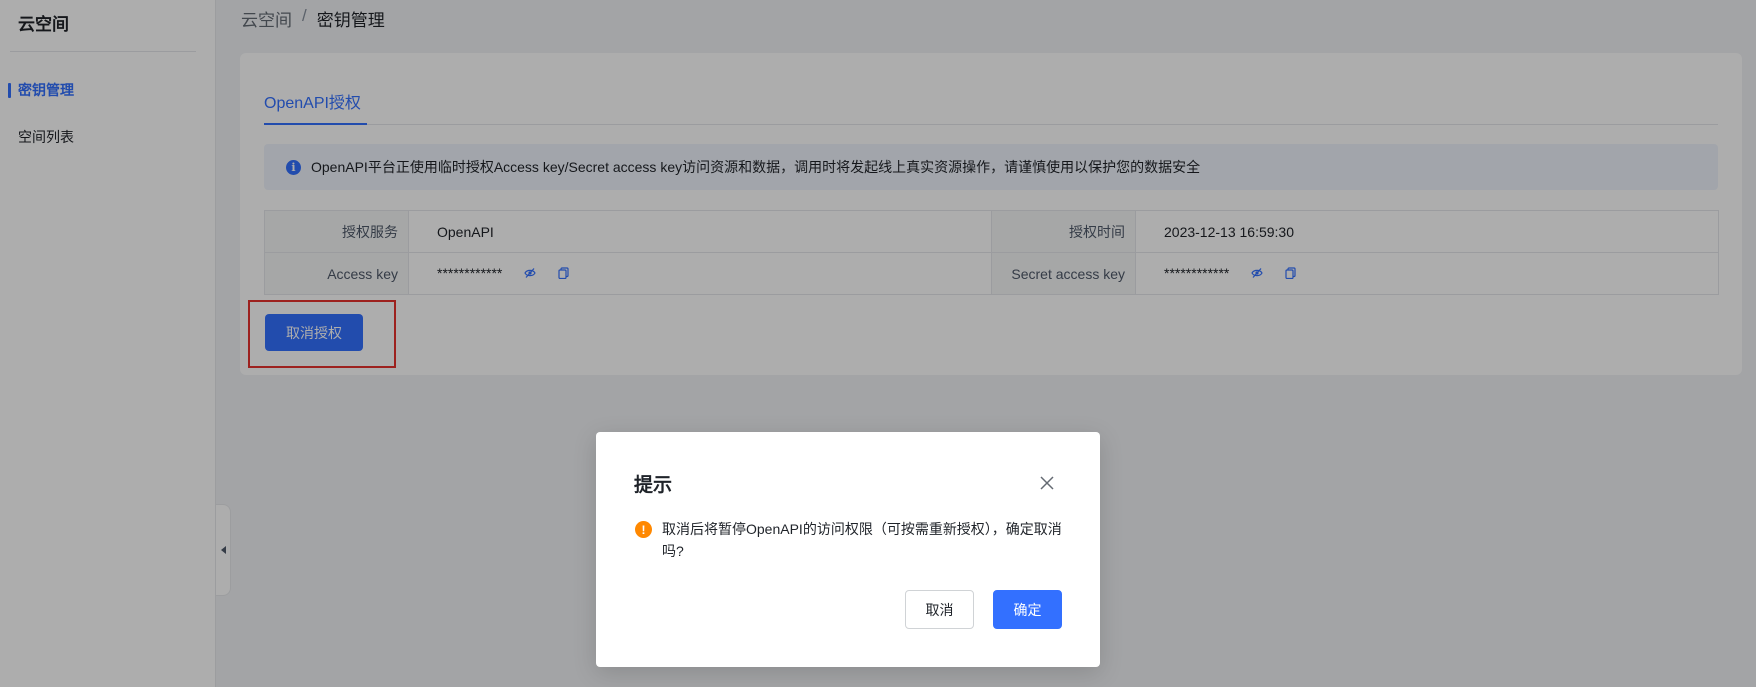 This screenshot has height=687, width=1756. What do you see at coordinates (643, 529) in the screenshot?
I see `warning-icon: !` at bounding box center [643, 529].